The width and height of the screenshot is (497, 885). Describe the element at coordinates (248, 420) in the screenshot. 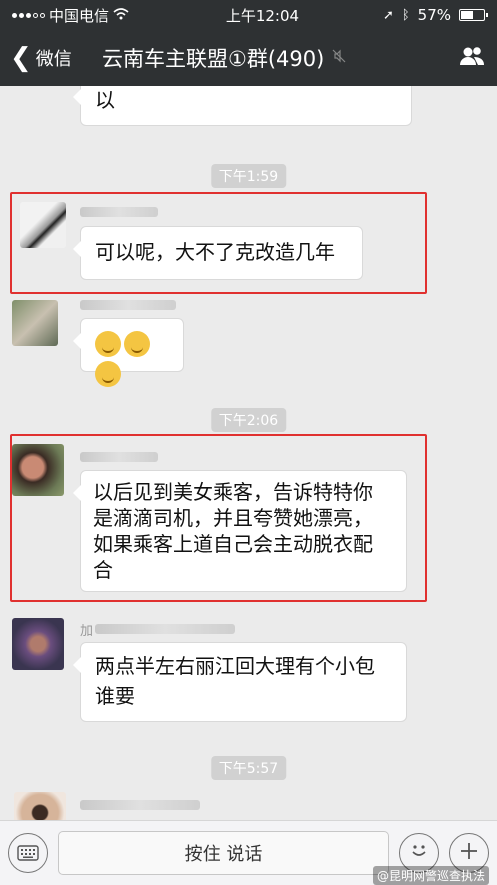

I see `timestamp: 下午2:06` at that location.